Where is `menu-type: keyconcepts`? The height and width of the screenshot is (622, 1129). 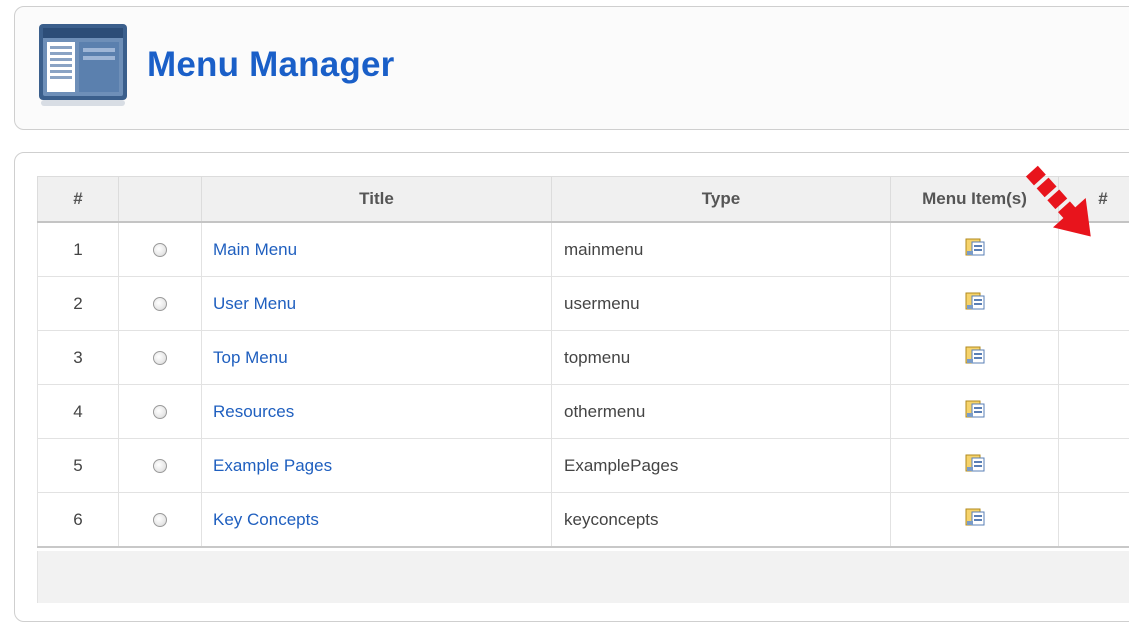
menu-type: keyconcepts is located at coordinates (721, 520).